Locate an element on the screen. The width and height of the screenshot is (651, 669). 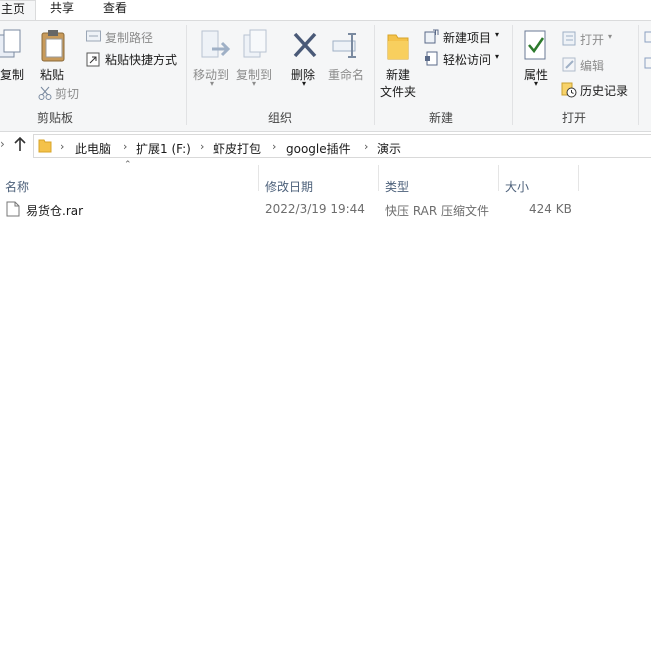
edit-icon is located at coordinates (569, 64).